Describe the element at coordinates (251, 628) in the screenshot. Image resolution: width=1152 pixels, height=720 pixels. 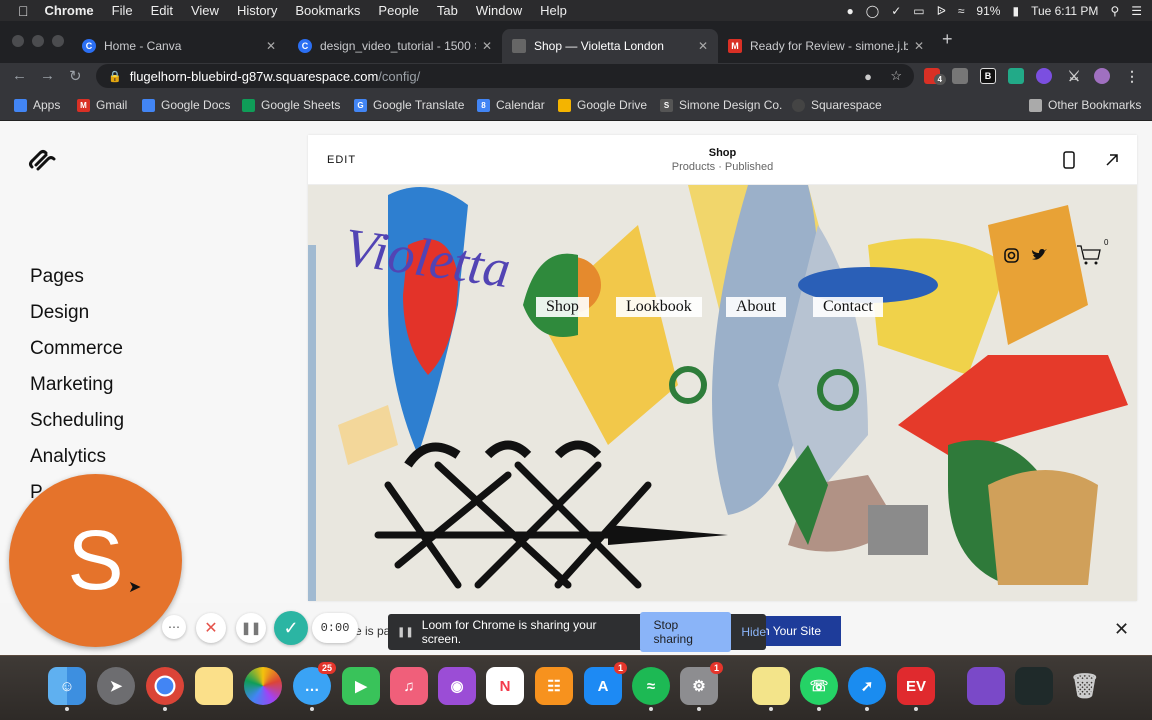
I see `loom-pause-icon: ❚❚` at that location.